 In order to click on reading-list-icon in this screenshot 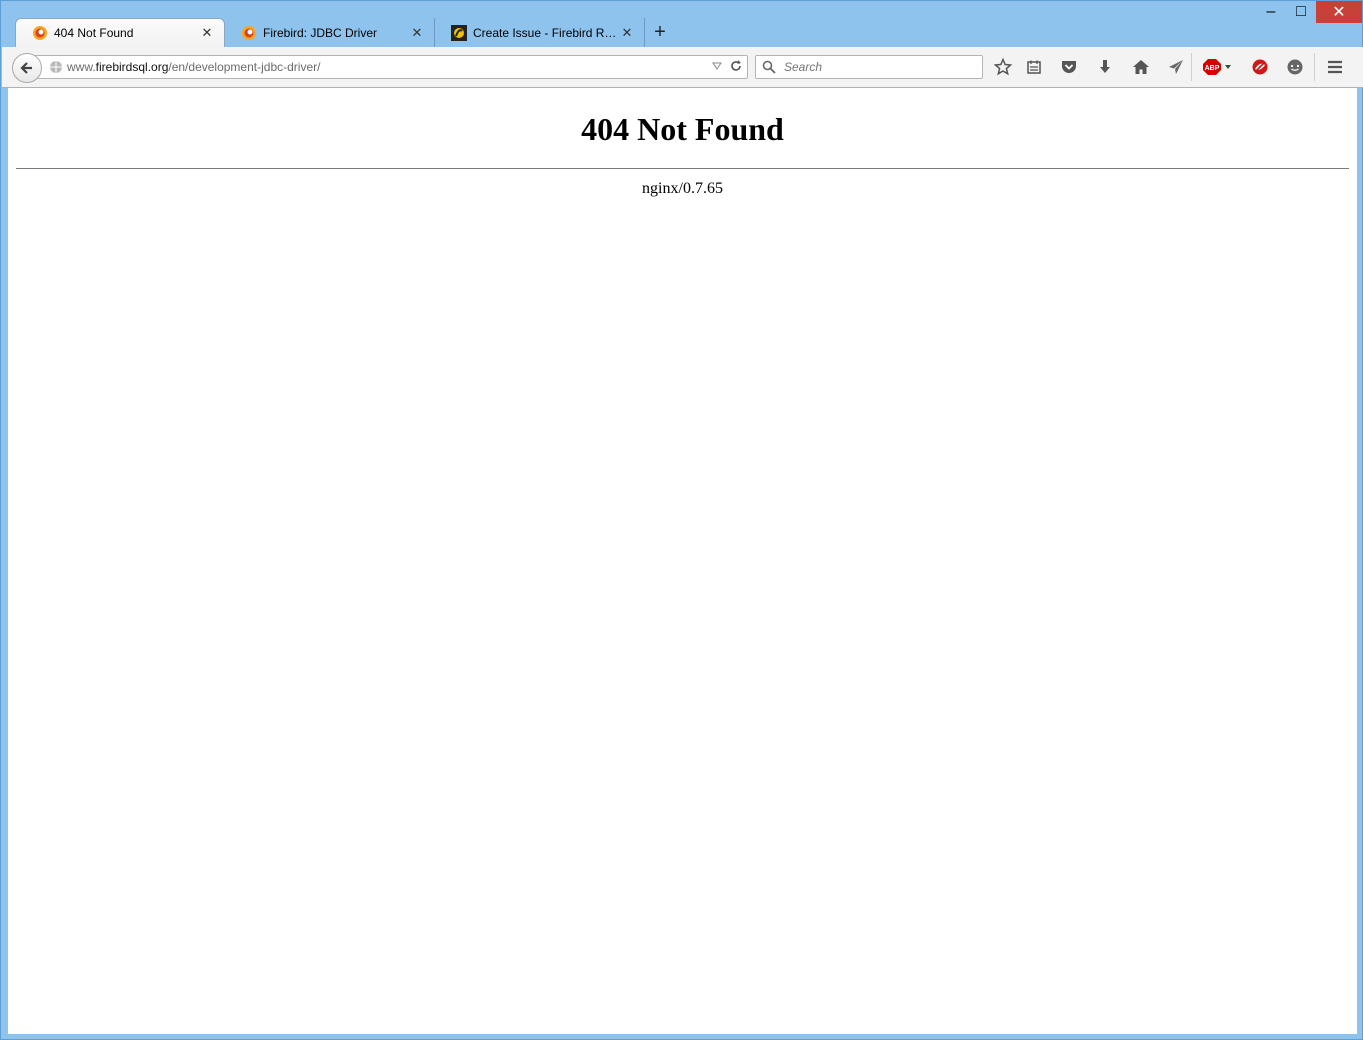, I will do `click(1034, 67)`.